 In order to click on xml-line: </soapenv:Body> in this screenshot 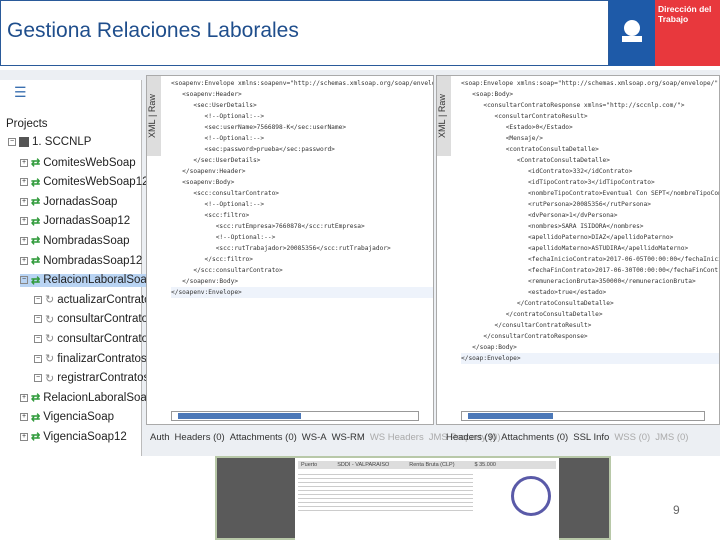, I will do `click(205, 281)`.